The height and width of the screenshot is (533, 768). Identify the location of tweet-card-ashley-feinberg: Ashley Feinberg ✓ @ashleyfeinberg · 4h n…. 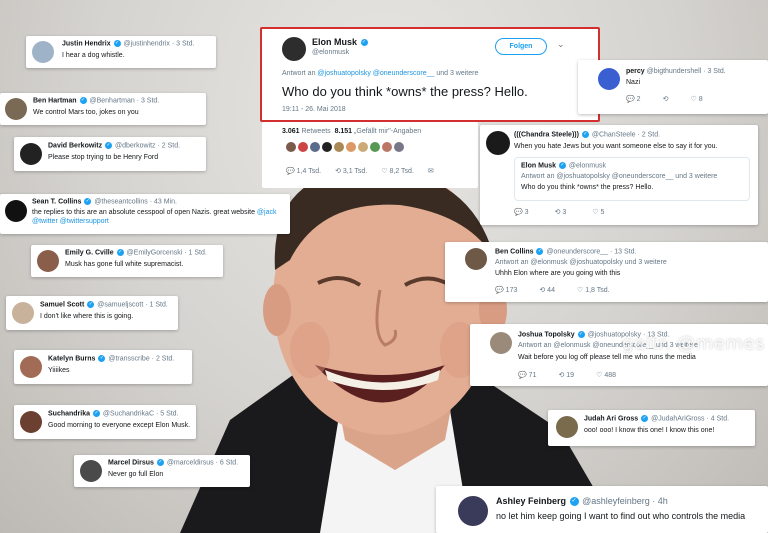
(602, 509).